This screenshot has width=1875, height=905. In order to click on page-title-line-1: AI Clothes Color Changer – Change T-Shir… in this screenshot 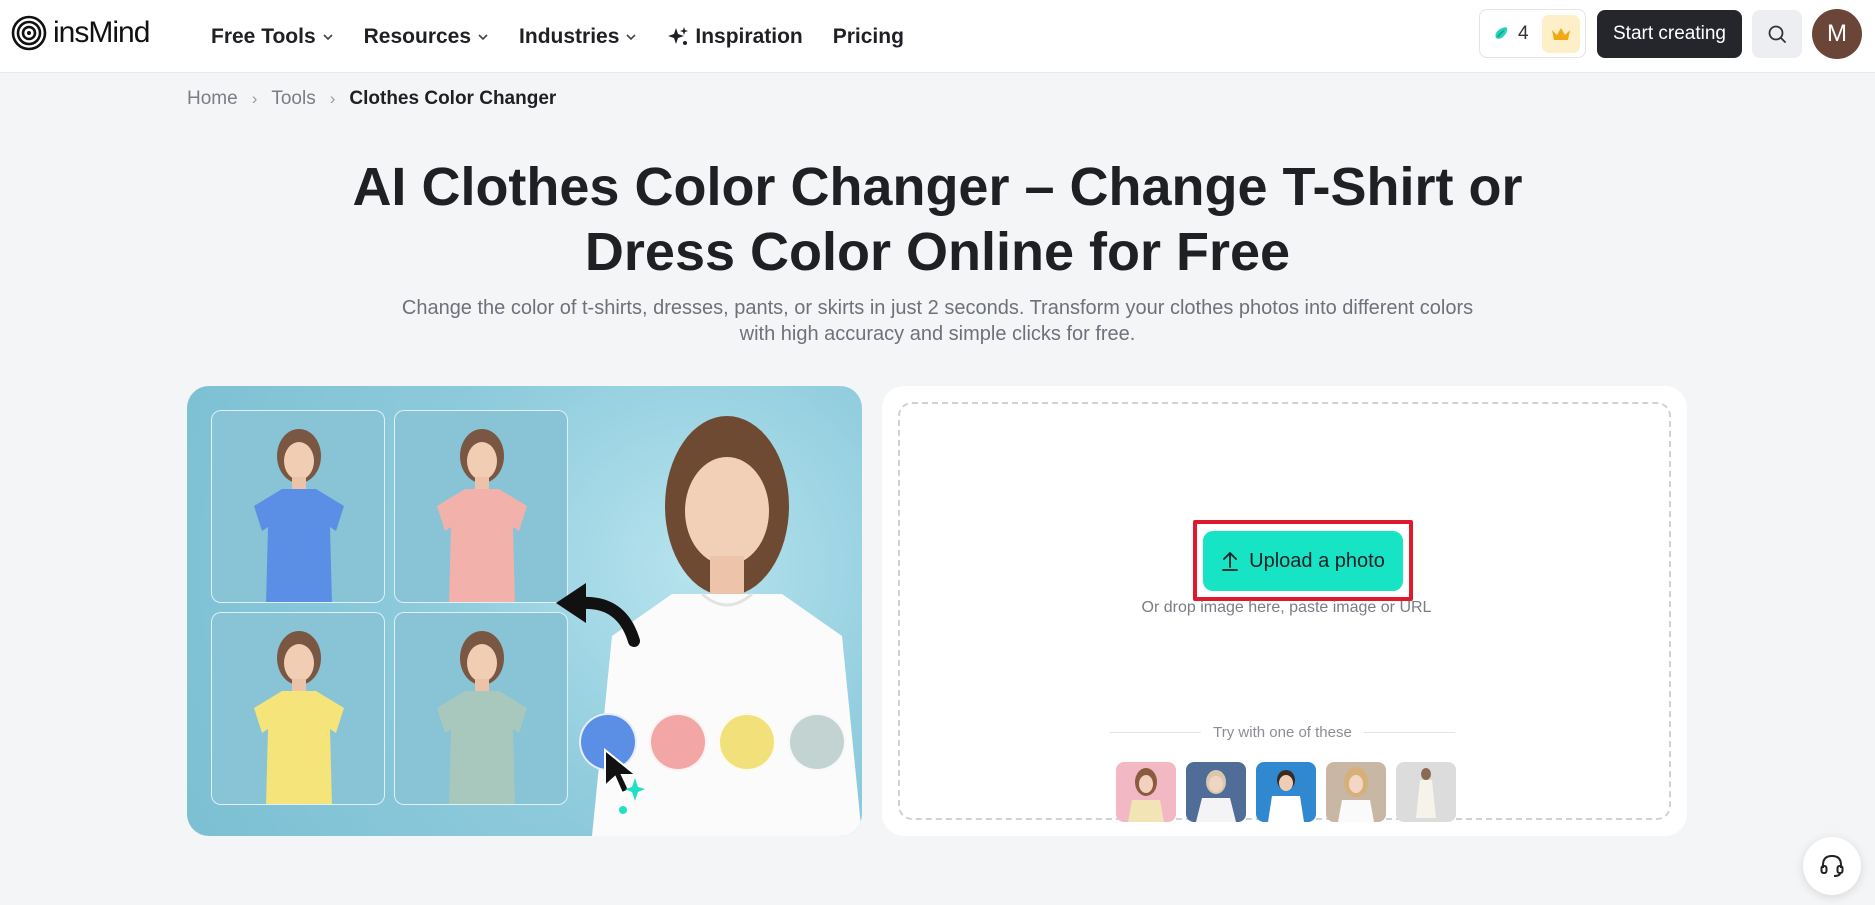, I will do `click(937, 187)`.